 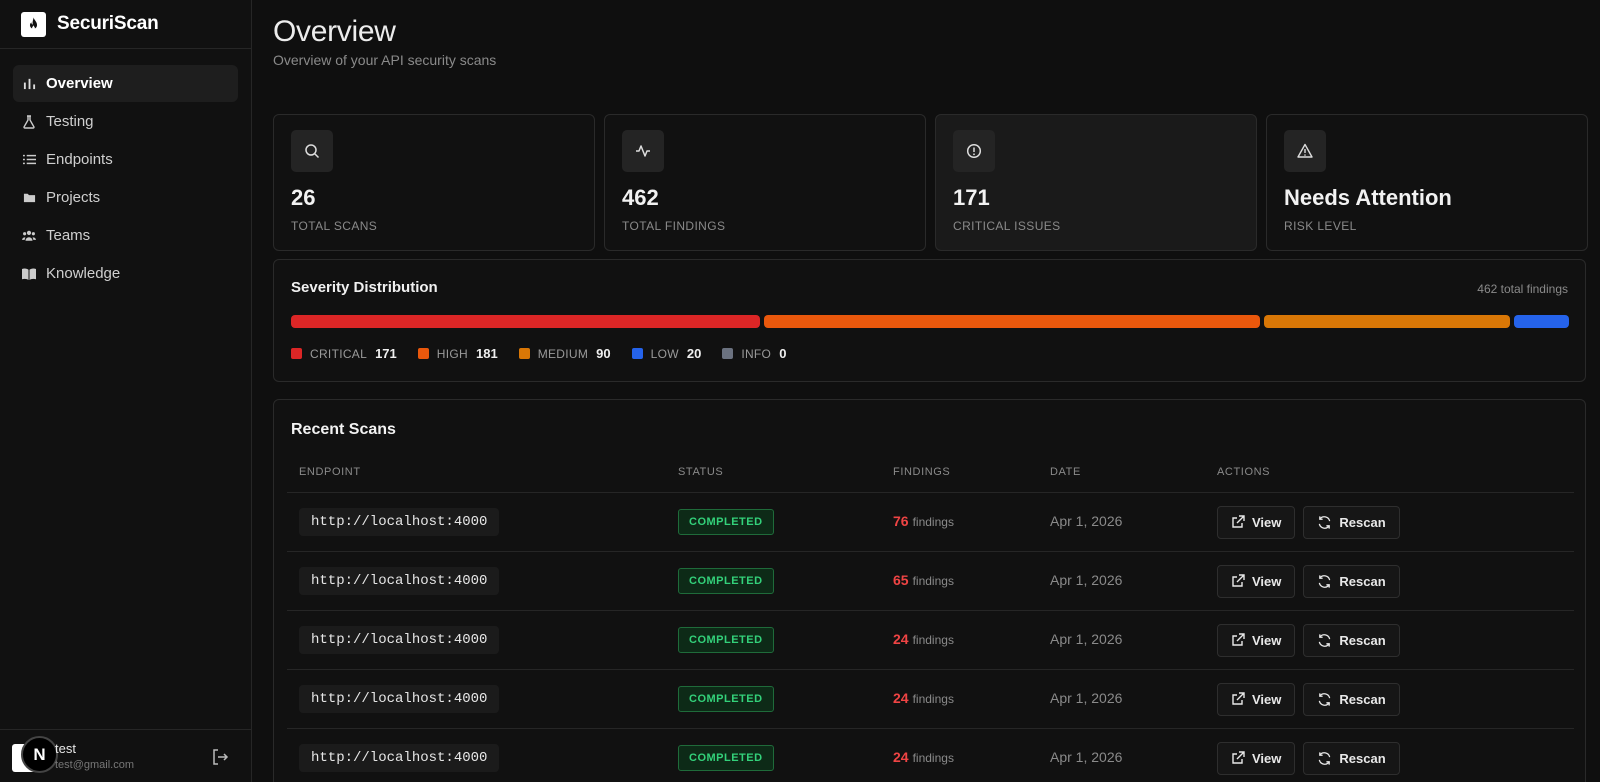 What do you see at coordinates (1368, 197) in the screenshot?
I see `stat-value: Needs Attention` at bounding box center [1368, 197].